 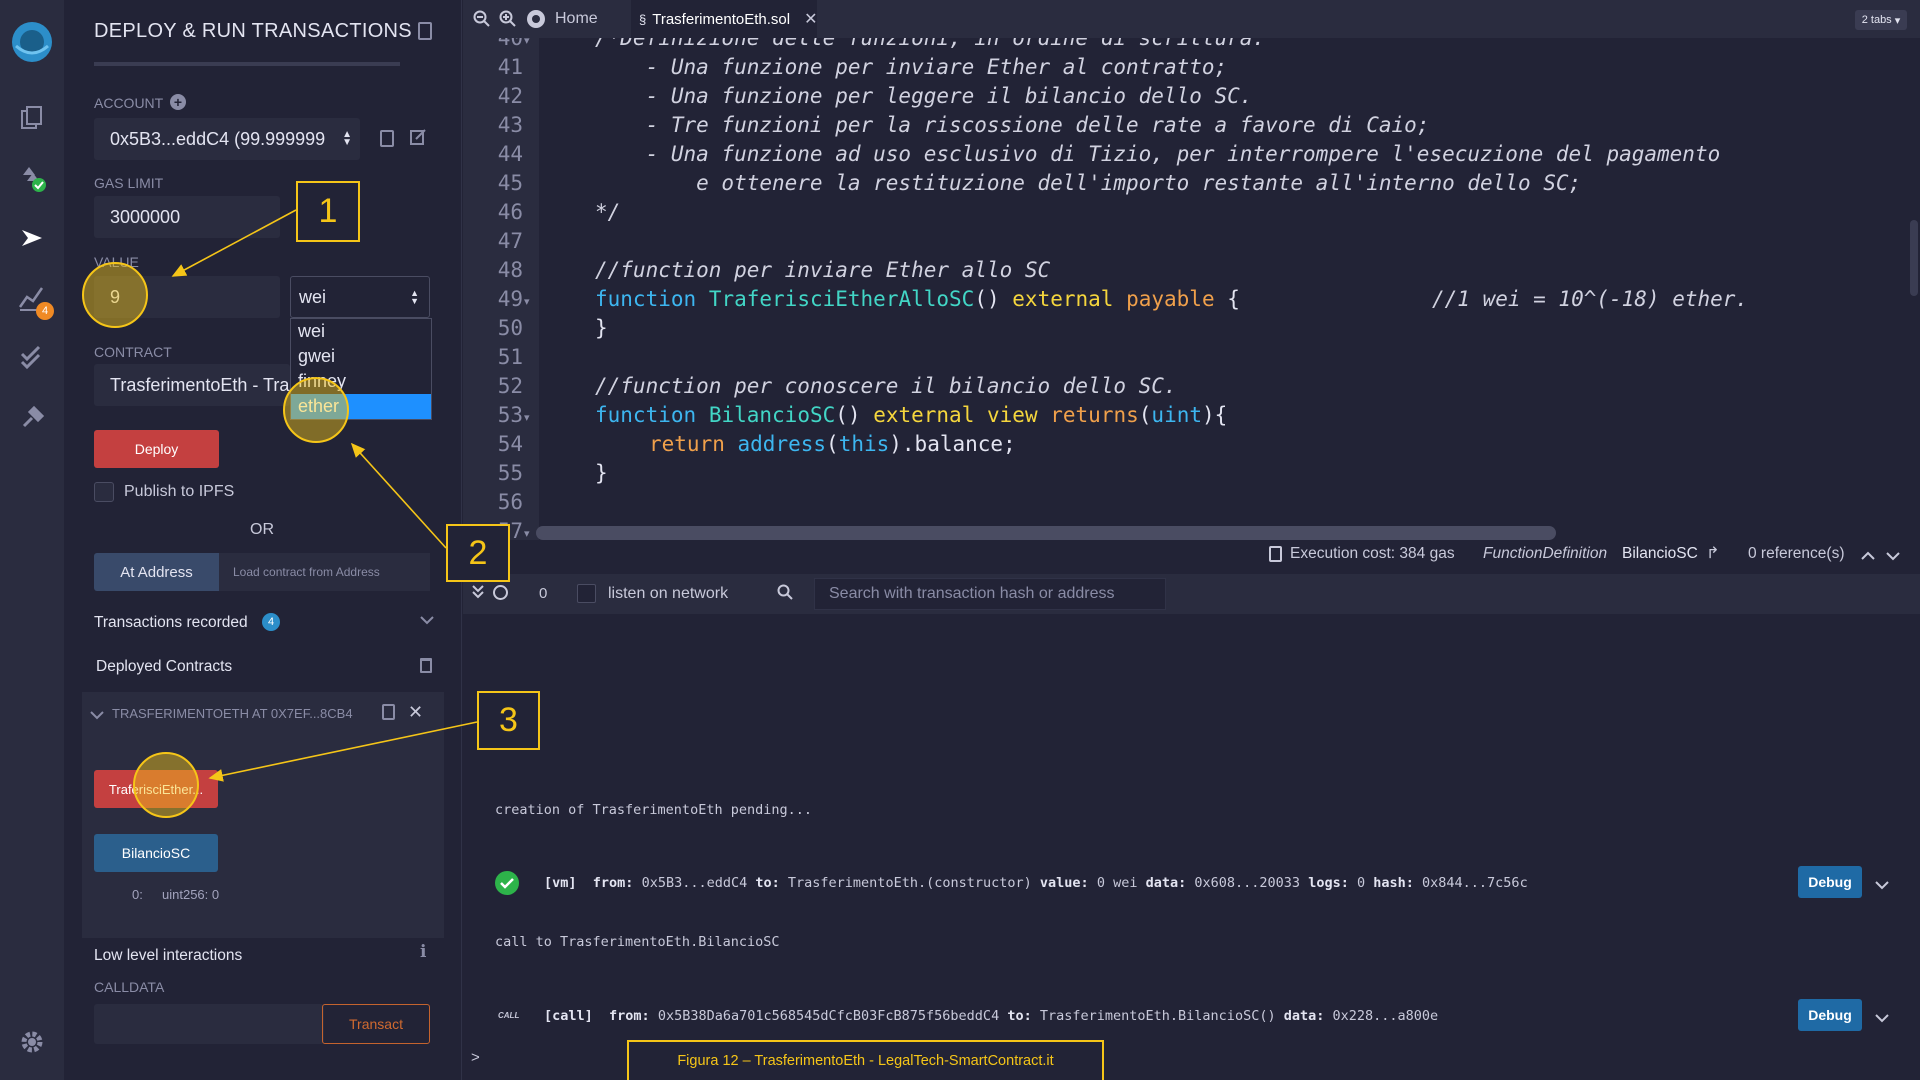 I want to click on paren: (), so click(x=848, y=415).